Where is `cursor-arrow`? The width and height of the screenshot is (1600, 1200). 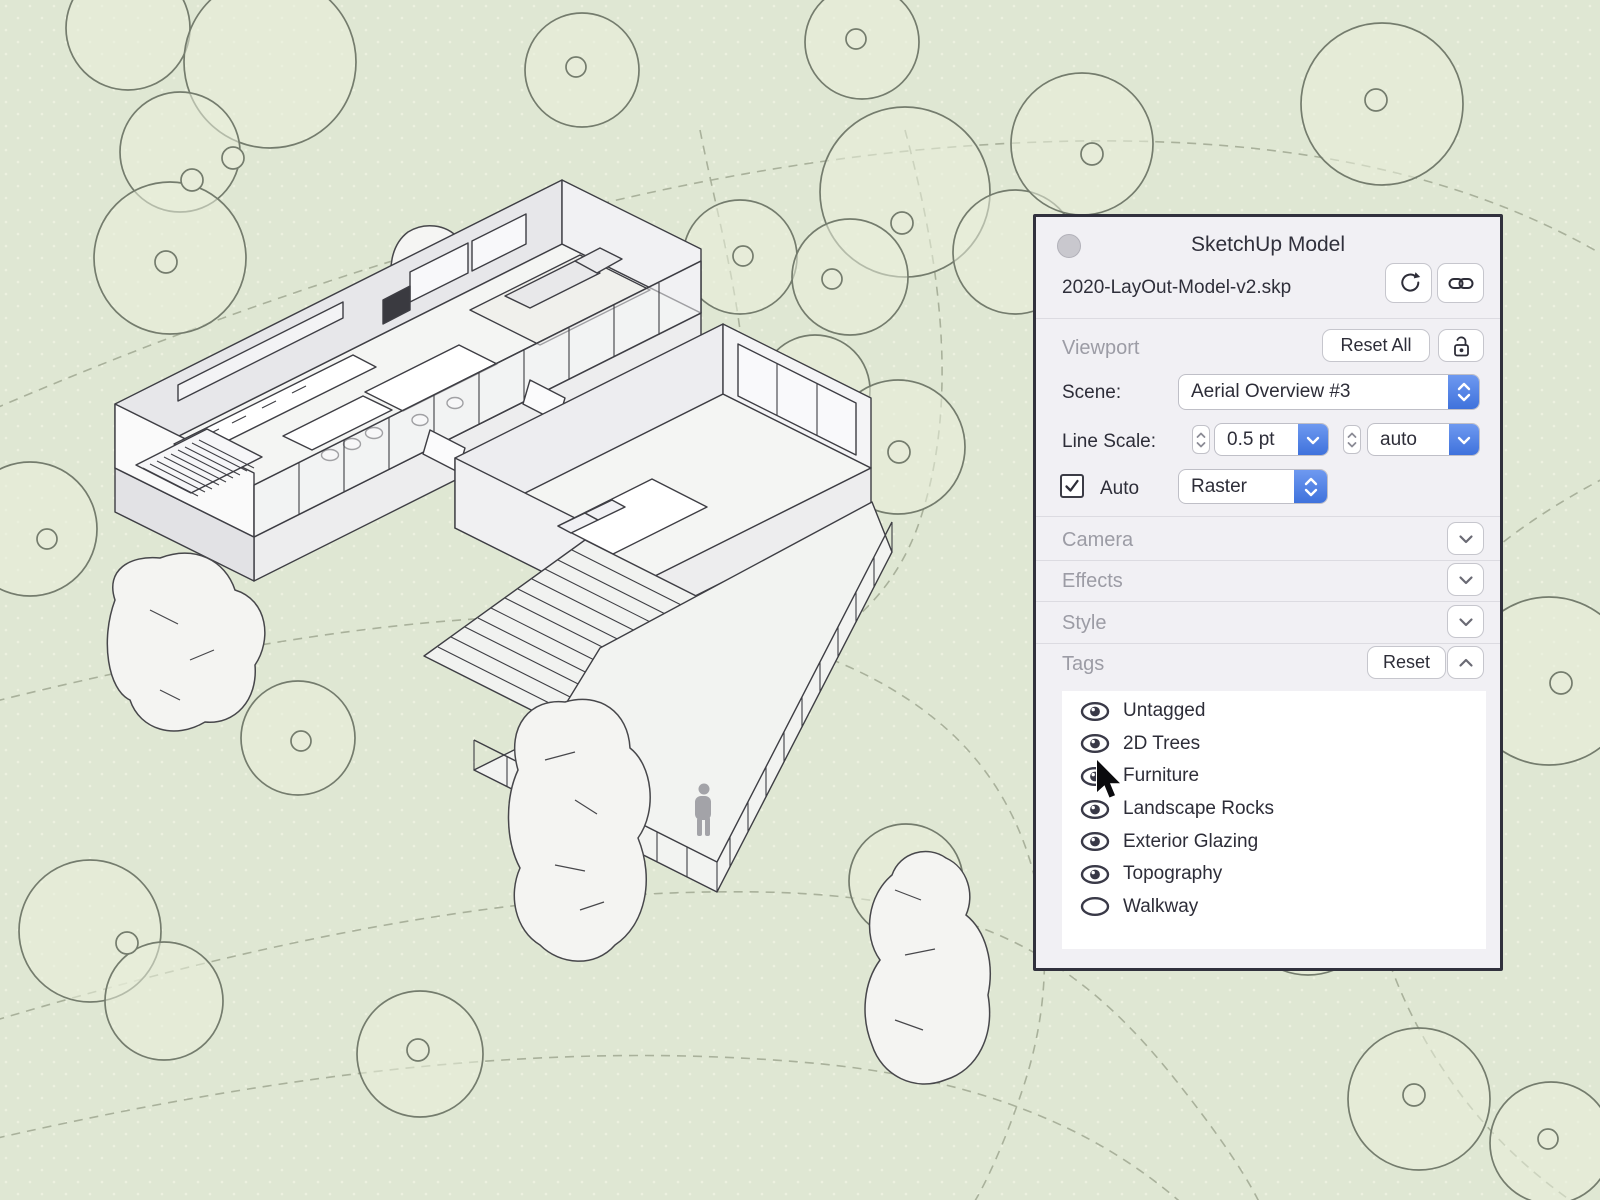
cursor-arrow is located at coordinates (1108, 779).